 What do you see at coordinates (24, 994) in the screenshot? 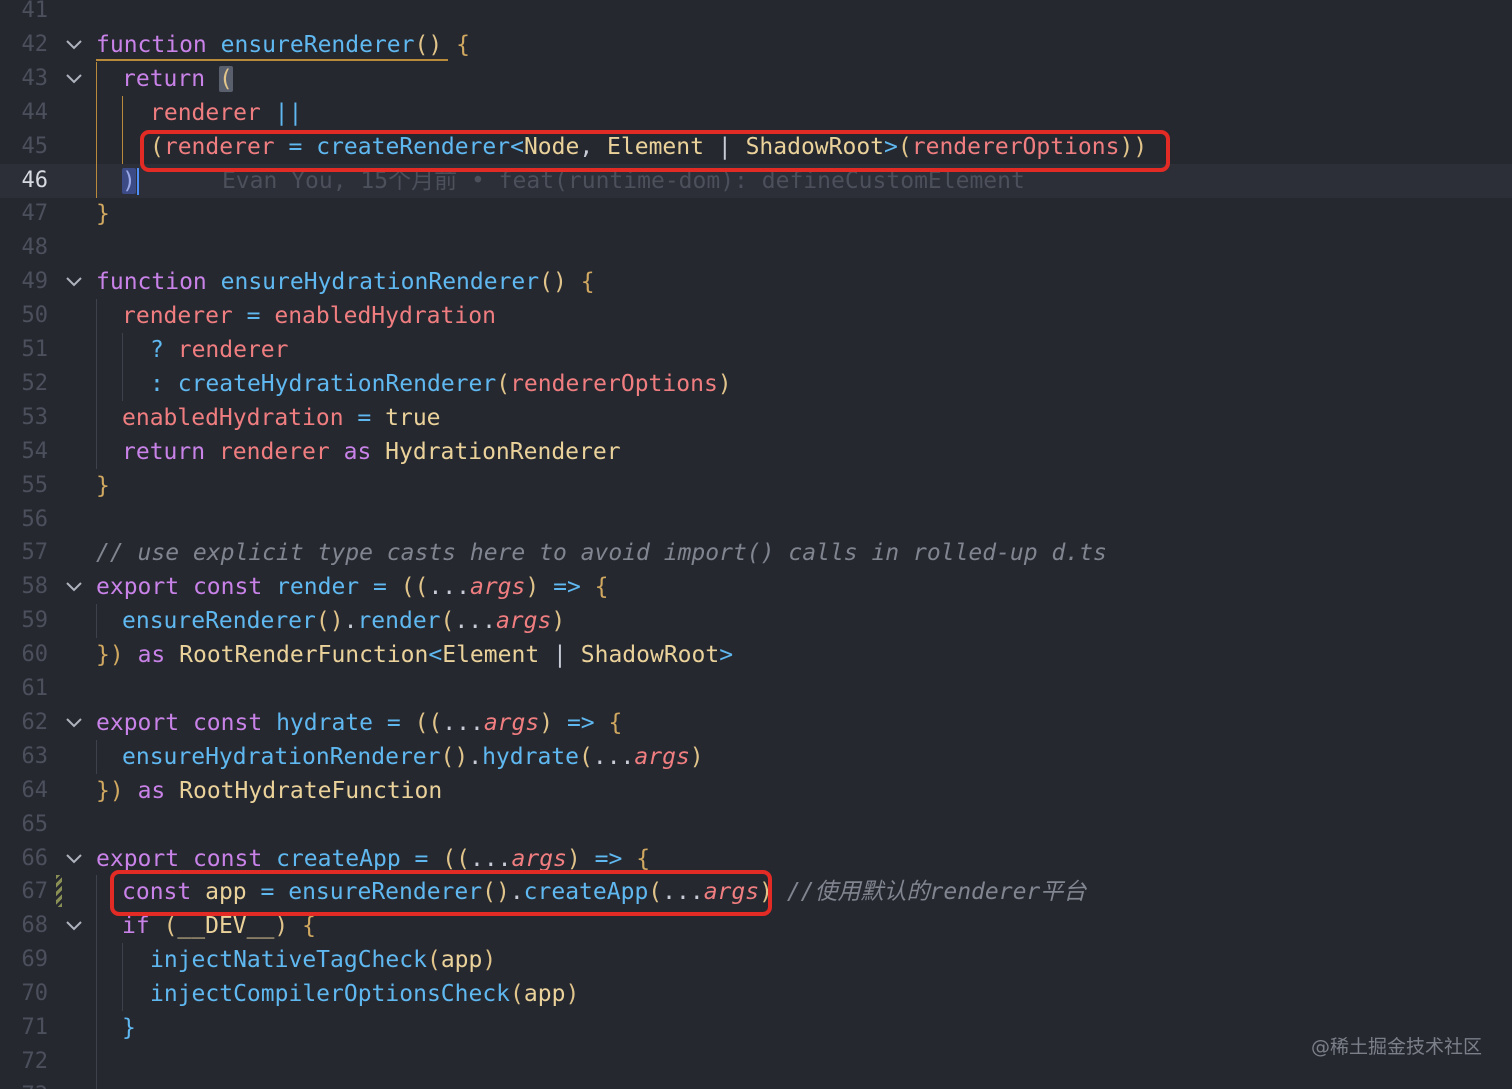
I see `line-number: 70` at bounding box center [24, 994].